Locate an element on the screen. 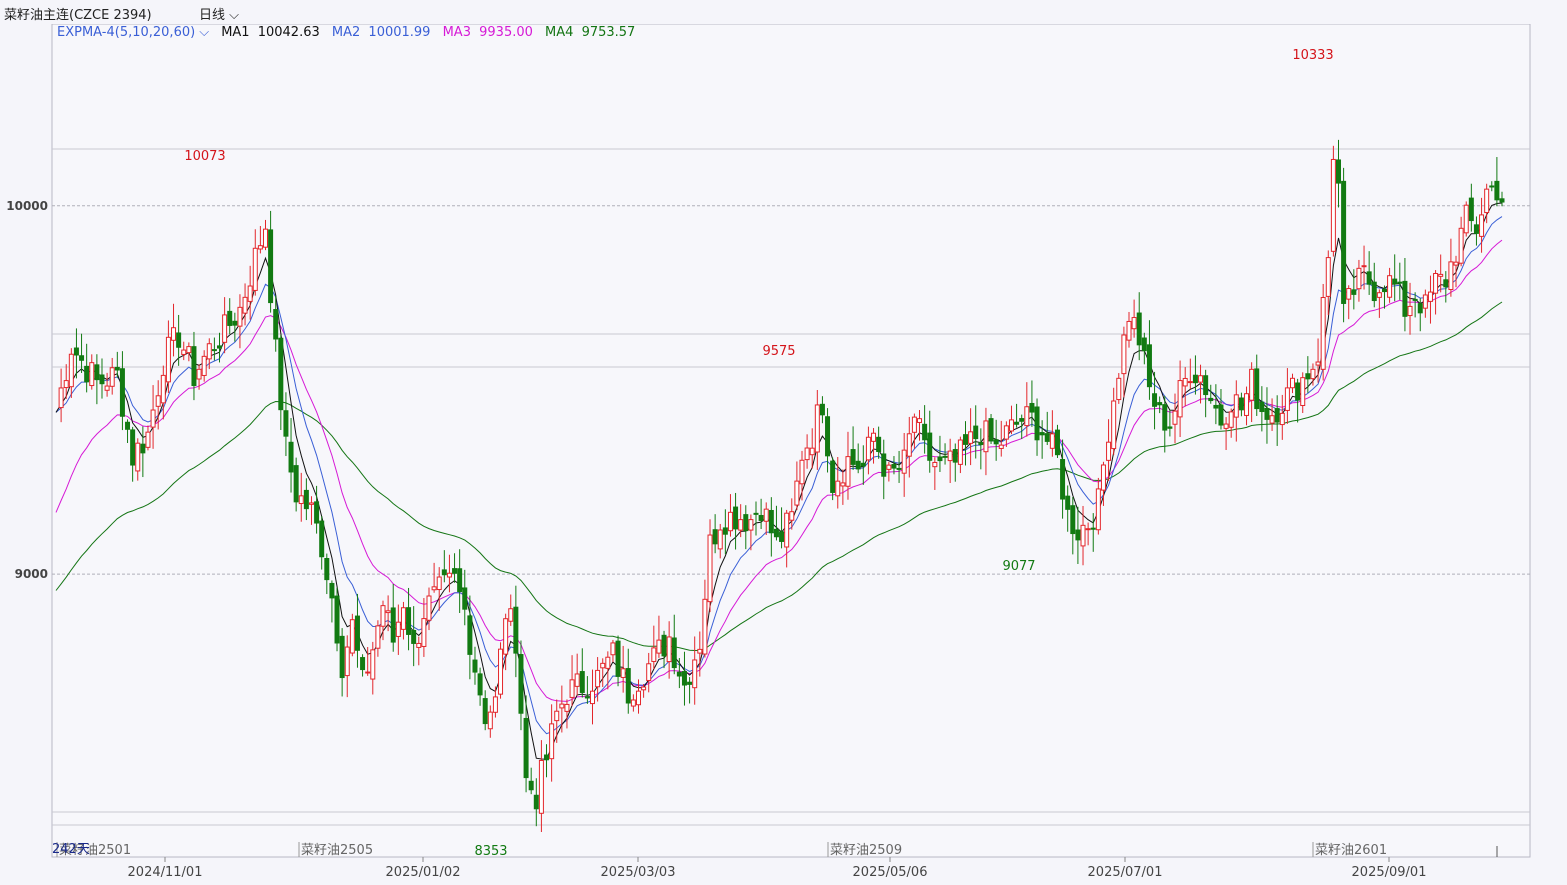 This screenshot has height=885, width=1567. indicator-selector: EXPMA-4(5,10,20,60) ⌵ is located at coordinates (137, 32).